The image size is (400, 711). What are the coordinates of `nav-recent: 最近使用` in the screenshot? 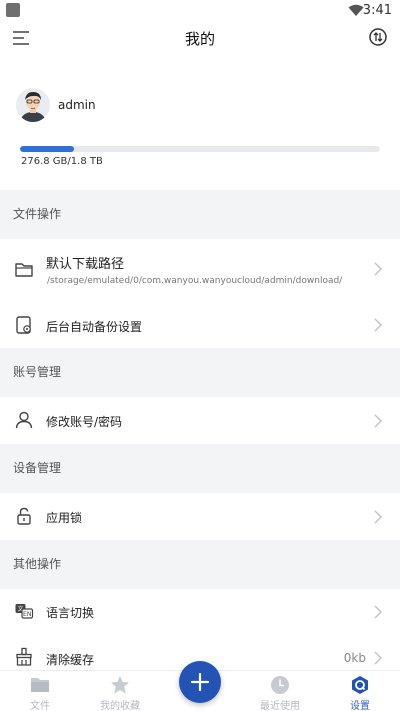 It's located at (280, 691).